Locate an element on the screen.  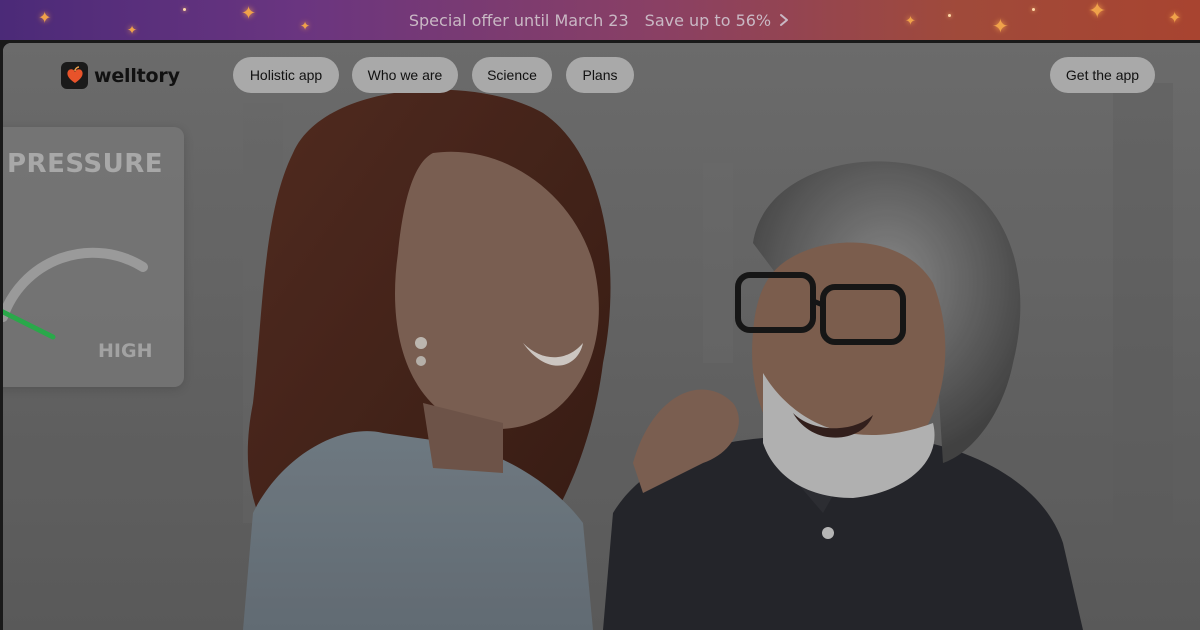
nav-science-button: Science is located at coordinates (512, 75).